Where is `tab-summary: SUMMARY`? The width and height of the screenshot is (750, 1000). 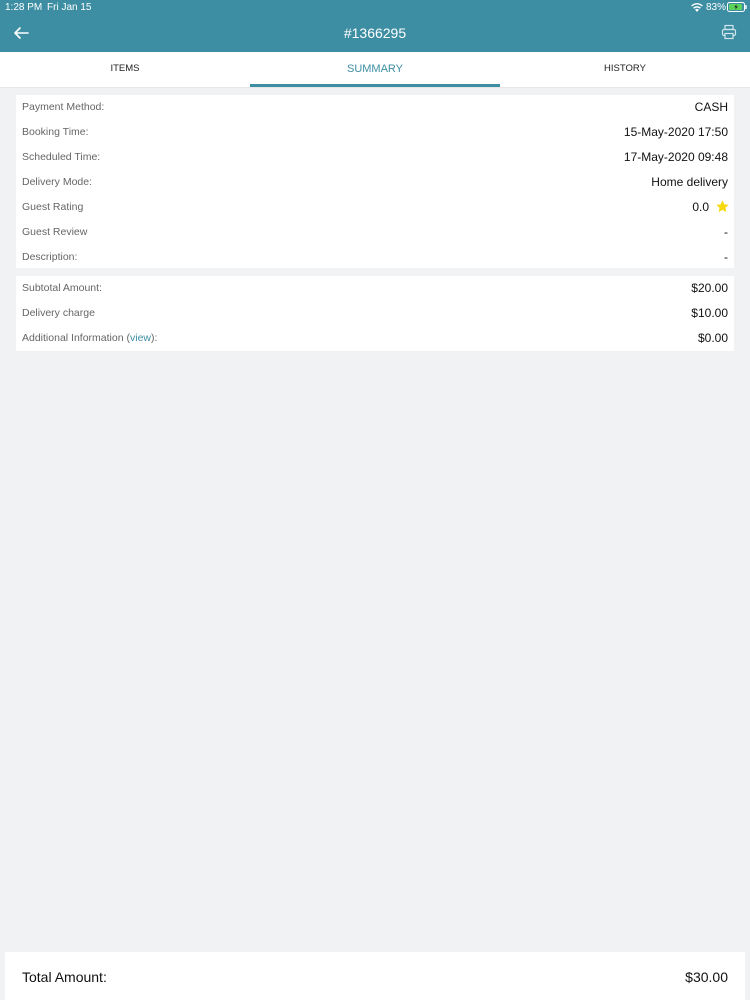 tab-summary: SUMMARY is located at coordinates (375, 70).